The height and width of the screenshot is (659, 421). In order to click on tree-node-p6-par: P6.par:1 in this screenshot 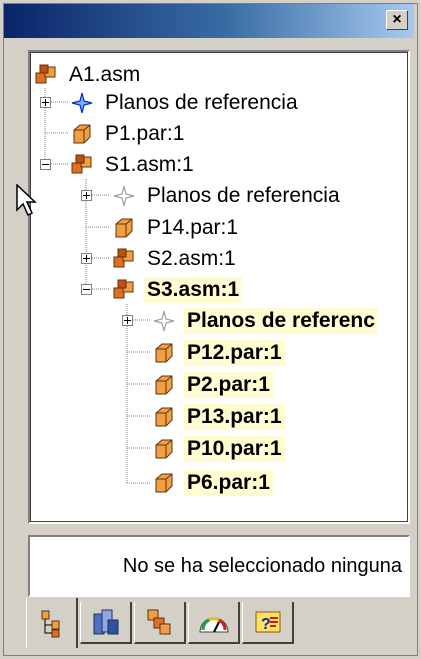, I will do `click(212, 483)`.